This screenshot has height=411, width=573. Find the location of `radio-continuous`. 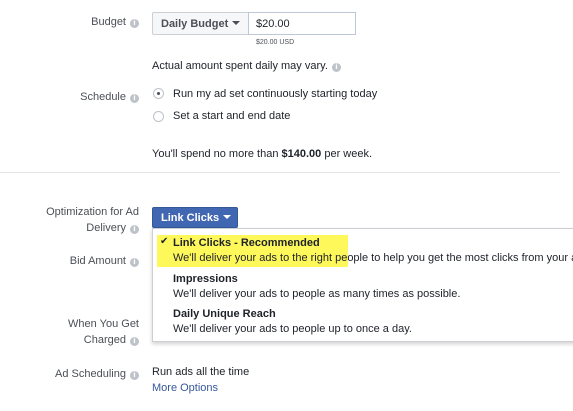

radio-continuous is located at coordinates (158, 93).